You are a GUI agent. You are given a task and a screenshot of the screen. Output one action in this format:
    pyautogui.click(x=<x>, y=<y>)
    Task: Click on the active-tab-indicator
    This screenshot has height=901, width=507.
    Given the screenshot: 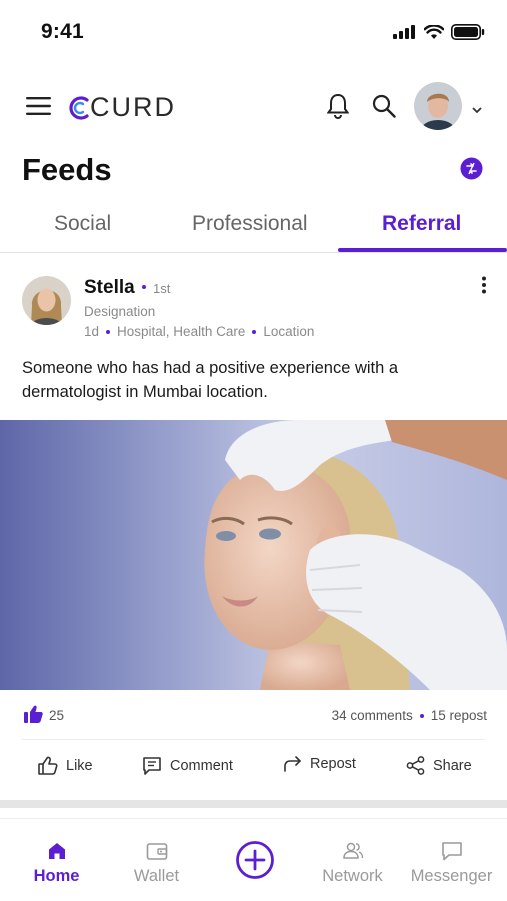 What is the action you would take?
    pyautogui.click(x=422, y=250)
    